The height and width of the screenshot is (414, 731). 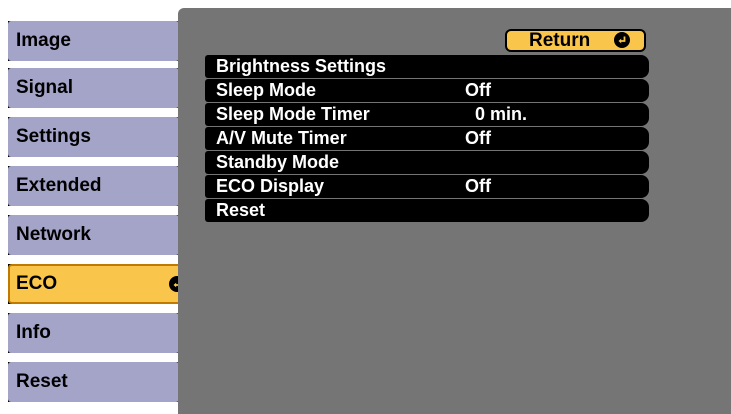 I want to click on menu-item-label: Network, so click(x=93, y=235).